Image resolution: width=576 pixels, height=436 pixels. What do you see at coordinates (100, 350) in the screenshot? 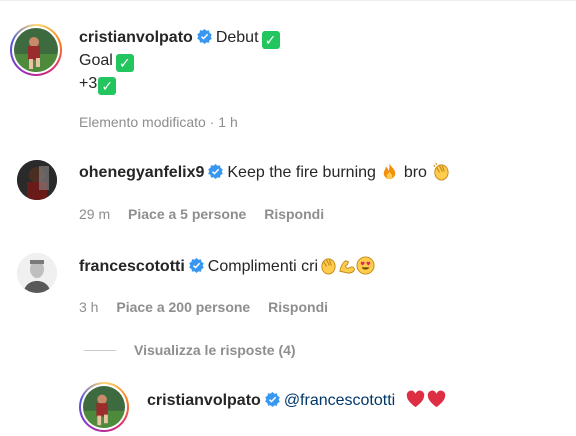
I see `replies-divider` at bounding box center [100, 350].